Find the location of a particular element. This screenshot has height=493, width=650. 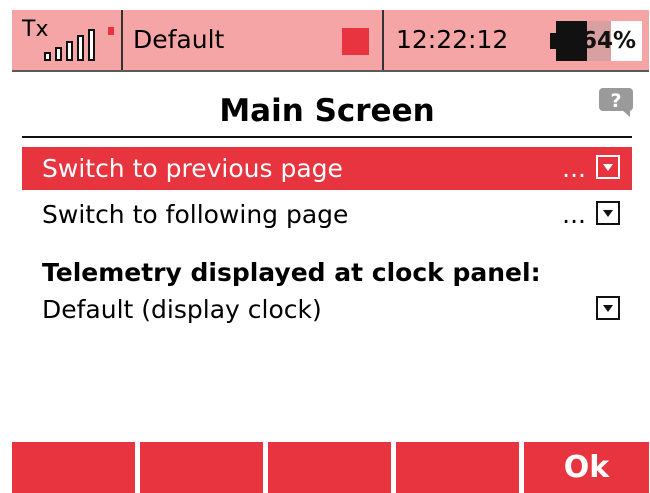

model-status-square-icon is located at coordinates (355, 41).